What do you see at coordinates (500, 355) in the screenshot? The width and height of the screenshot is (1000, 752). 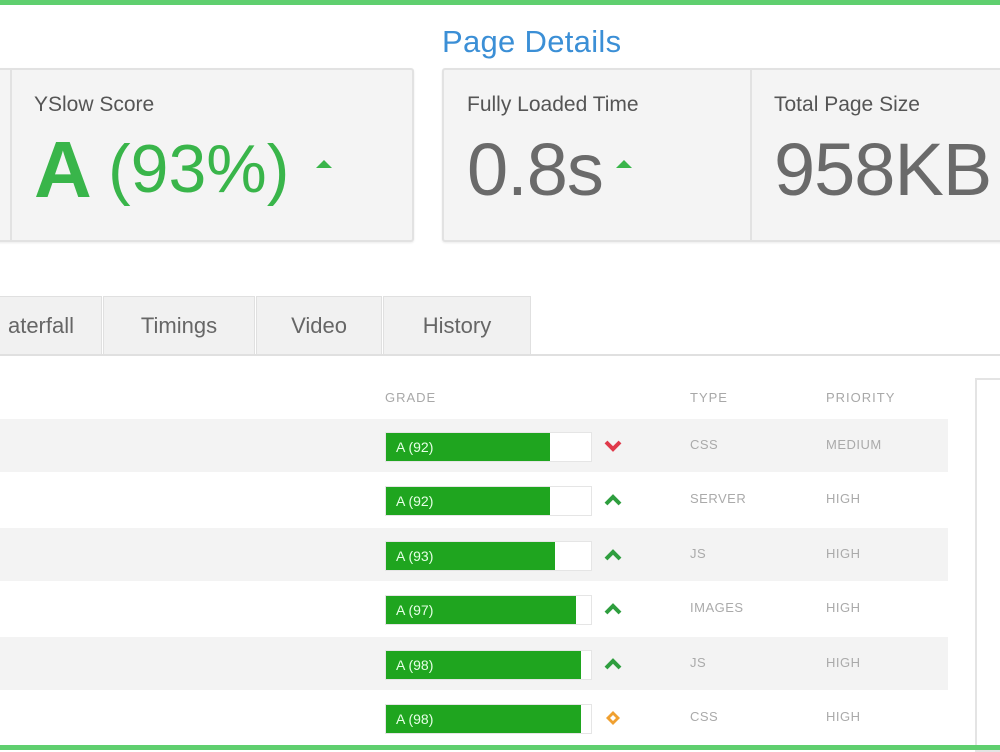 I see `tabs-divider` at bounding box center [500, 355].